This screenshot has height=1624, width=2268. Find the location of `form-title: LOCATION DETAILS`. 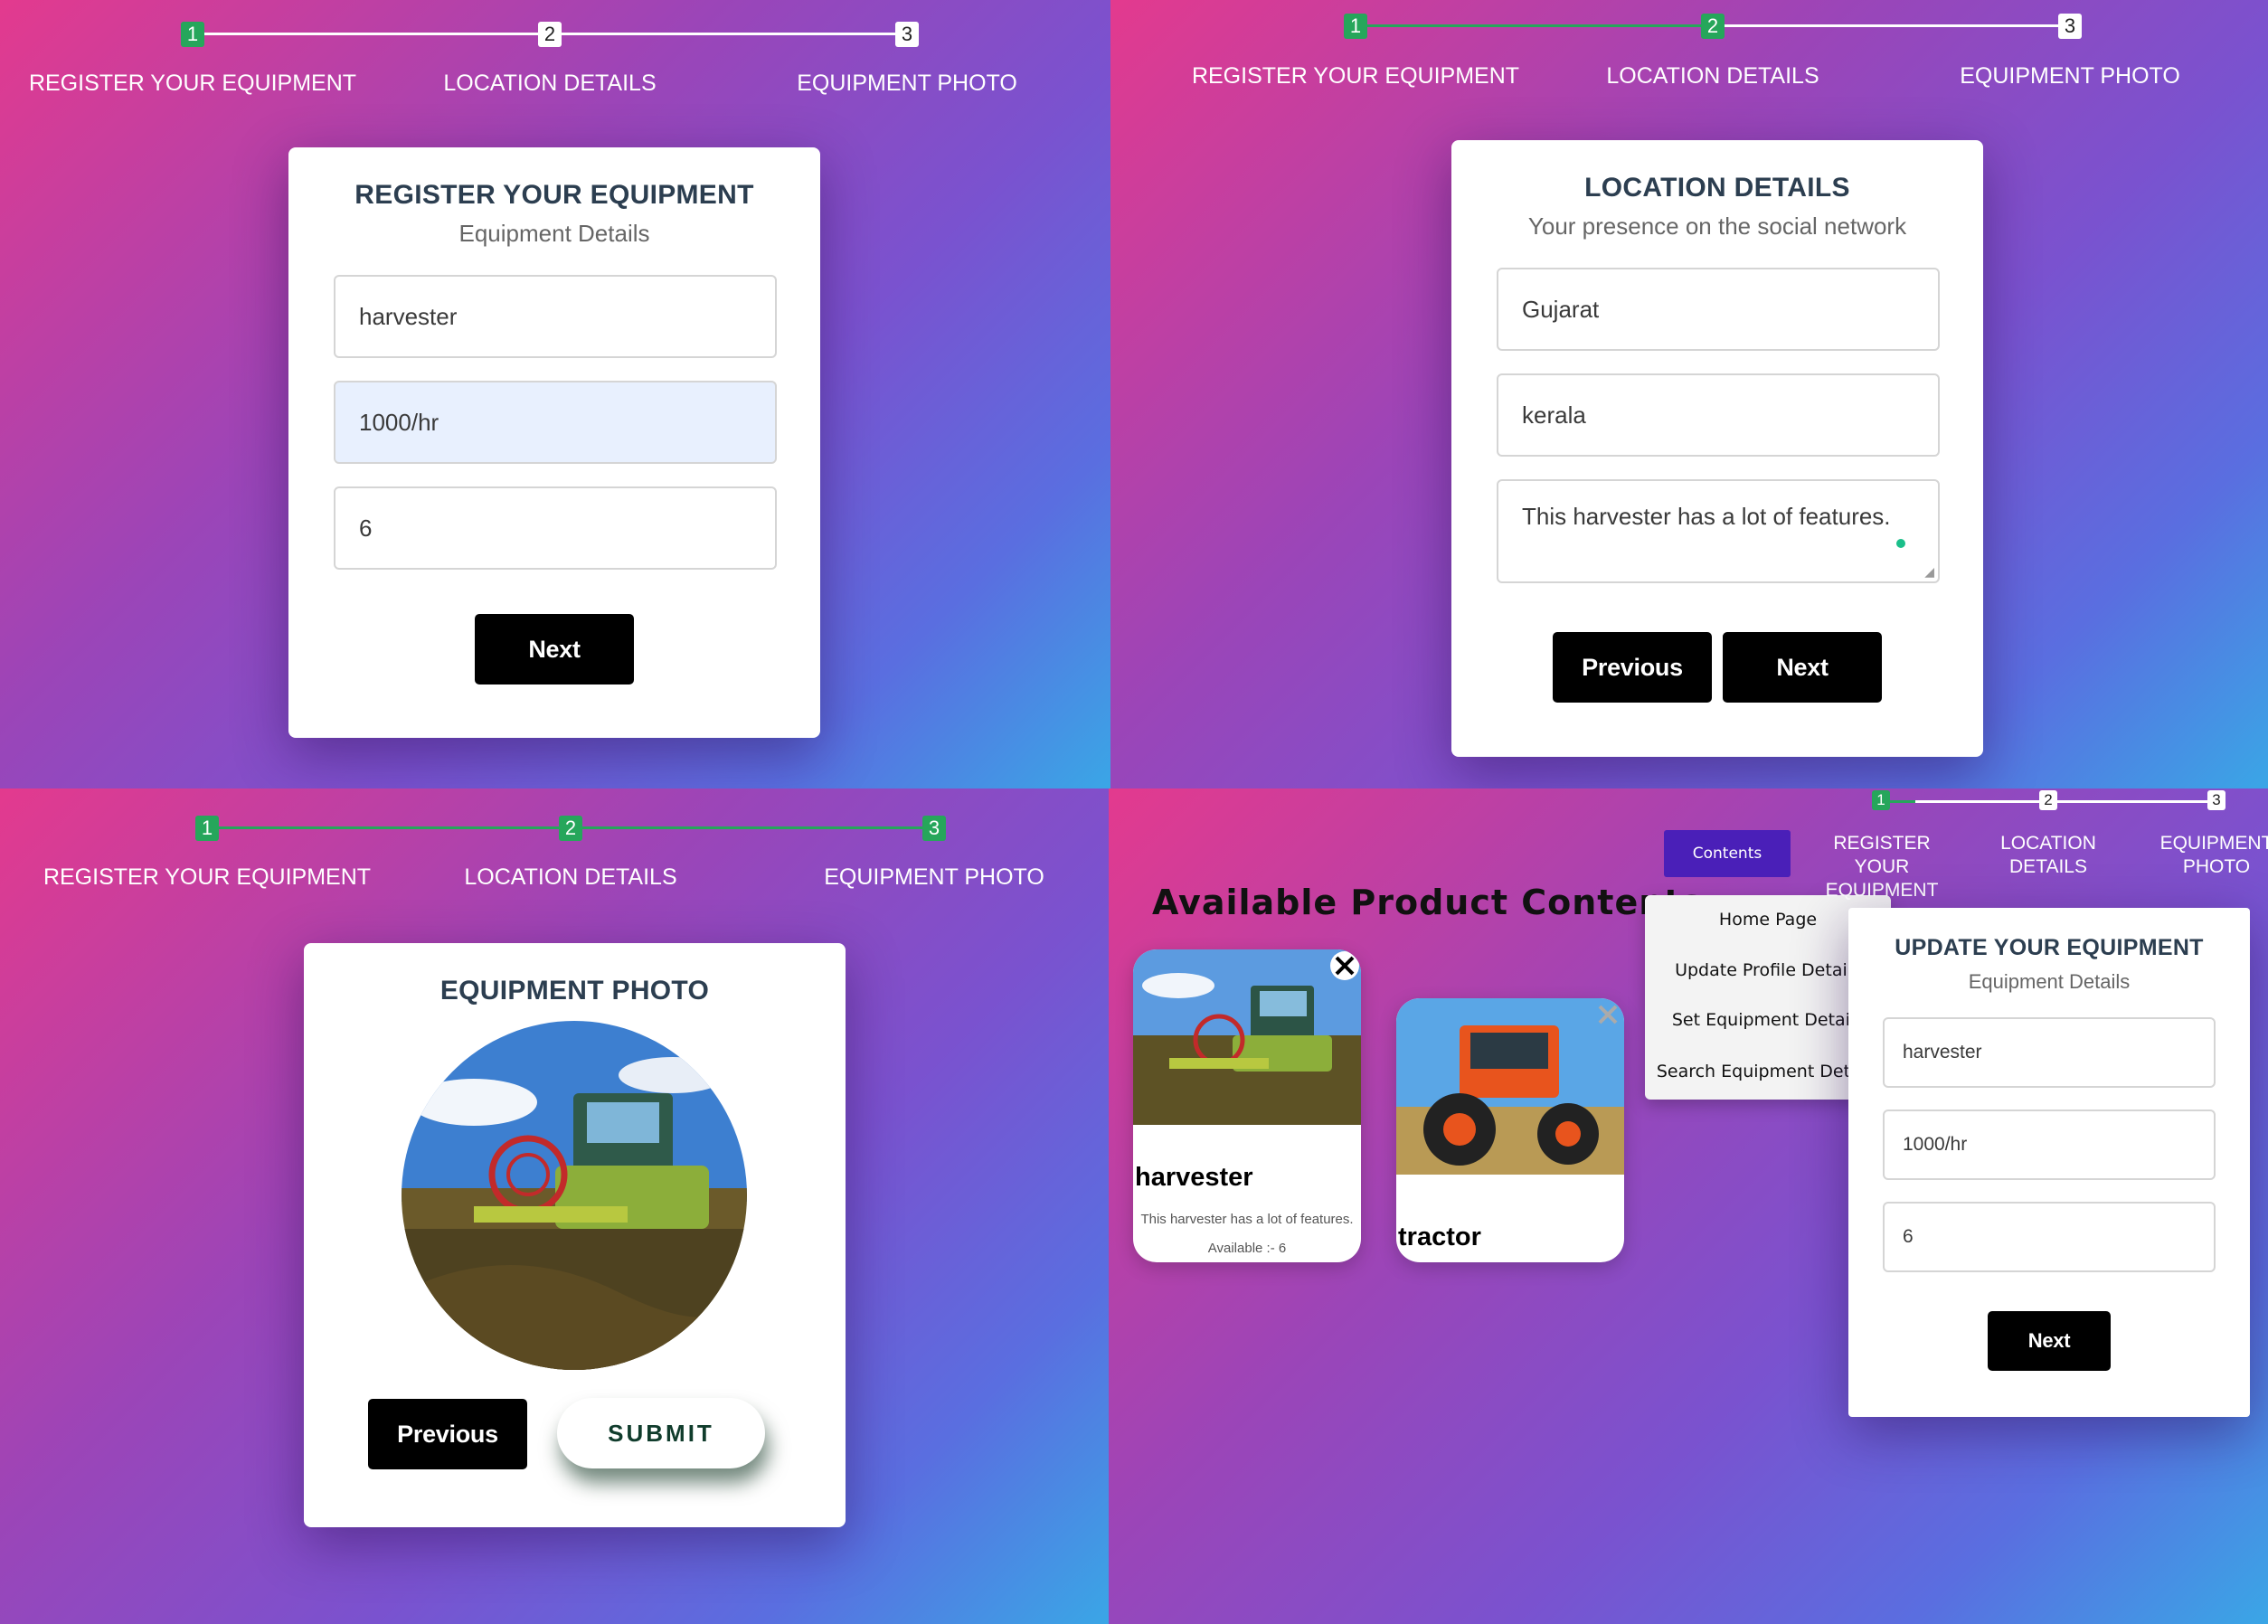

form-title: LOCATION DETAILS is located at coordinates (1717, 188).